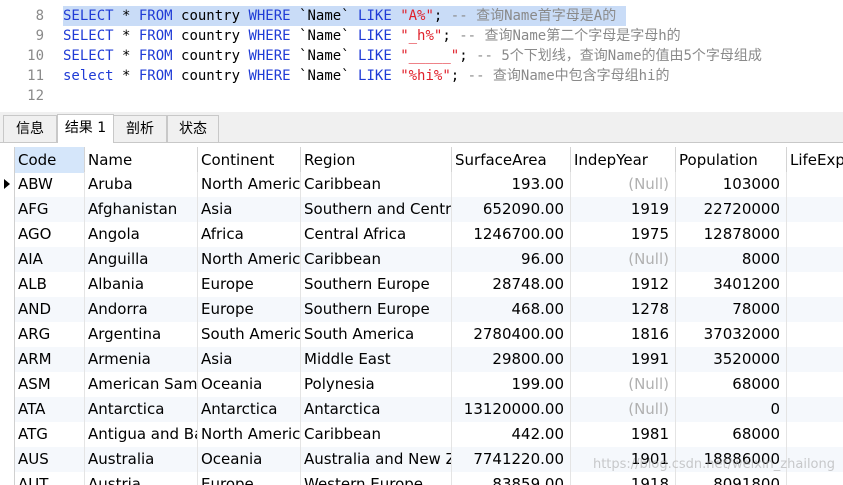 The width and height of the screenshot is (843, 485). I want to click on cell-region: Southern and Central Asia, so click(376, 209).